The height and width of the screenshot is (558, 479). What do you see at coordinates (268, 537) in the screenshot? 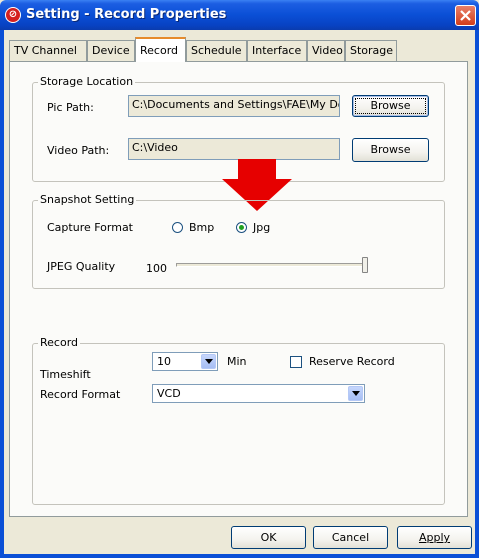
I see `ok-button: OK` at bounding box center [268, 537].